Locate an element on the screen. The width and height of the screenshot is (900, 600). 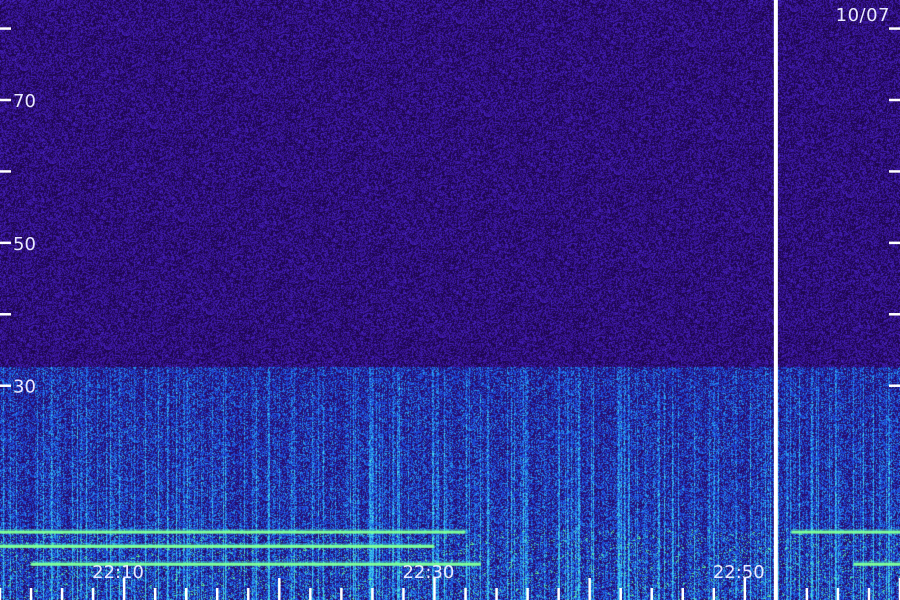
y-ticks-left is located at coordinates (5, 207).